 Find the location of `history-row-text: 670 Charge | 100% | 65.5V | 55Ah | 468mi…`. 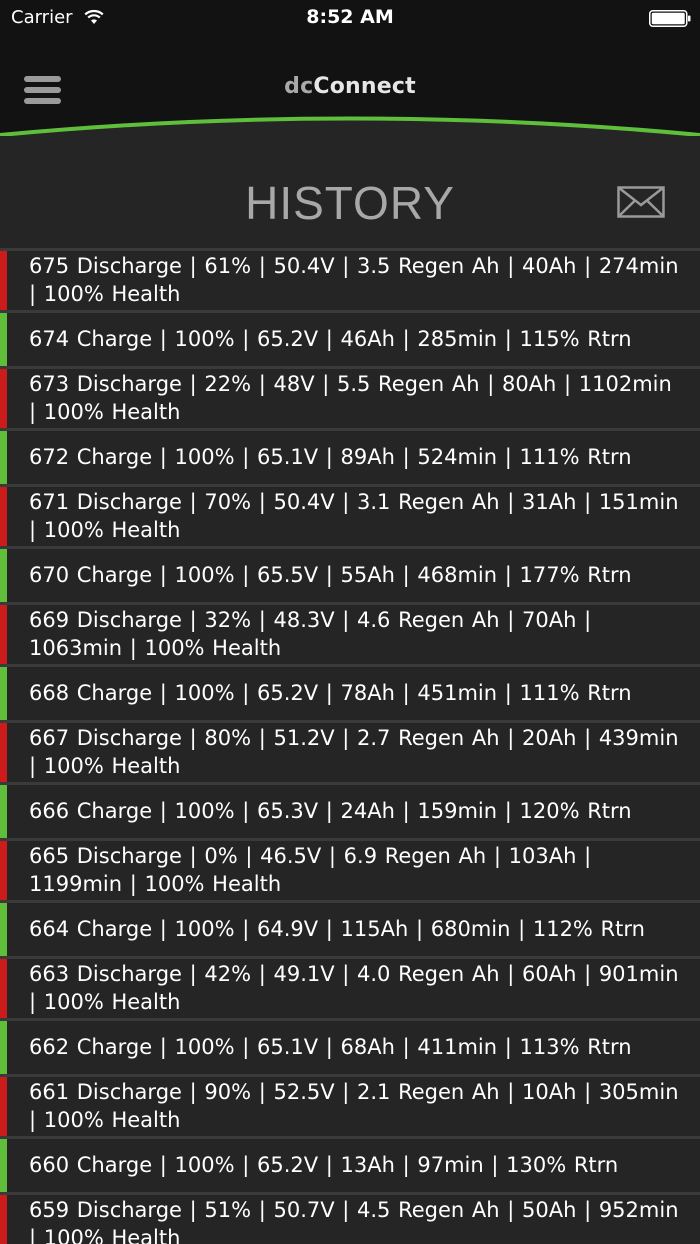

history-row-text: 670 Charge | 100% | 65.5V | 55Ah | 468mi… is located at coordinates (330, 575).